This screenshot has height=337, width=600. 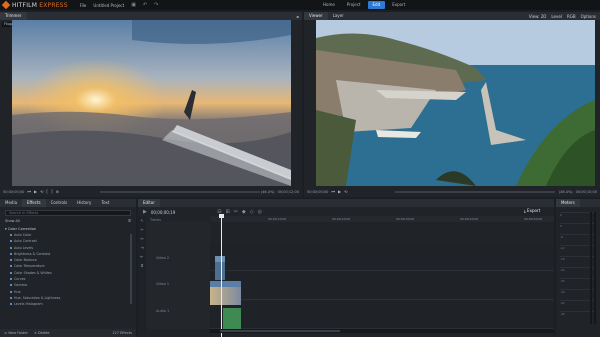 What do you see at coordinates (29, 191) in the screenshot?
I see `skip-start-icon: ⏮` at bounding box center [29, 191].